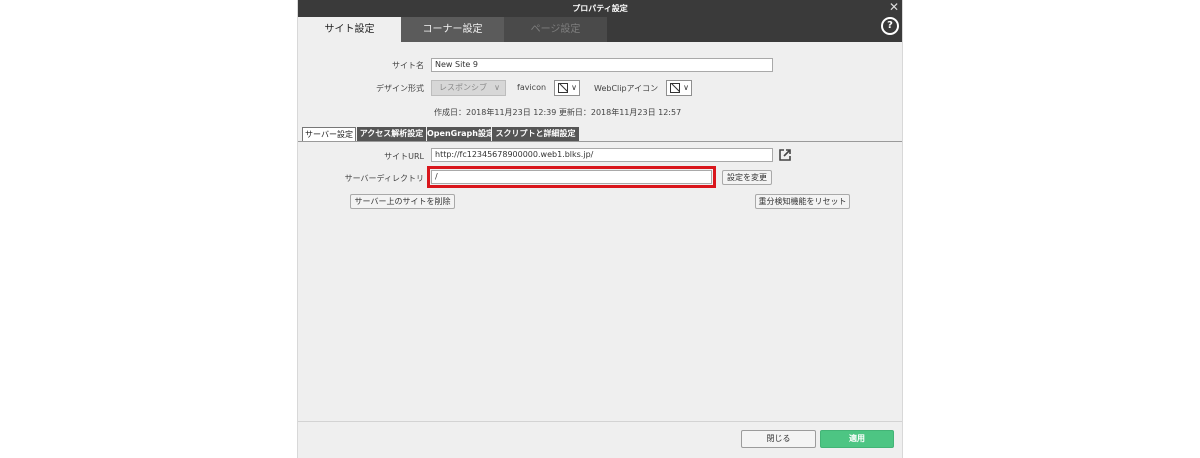  Describe the element at coordinates (602, 155) in the screenshot. I see `site-url-input: http://fc12345678900000.web1.blks.jp/` at that location.